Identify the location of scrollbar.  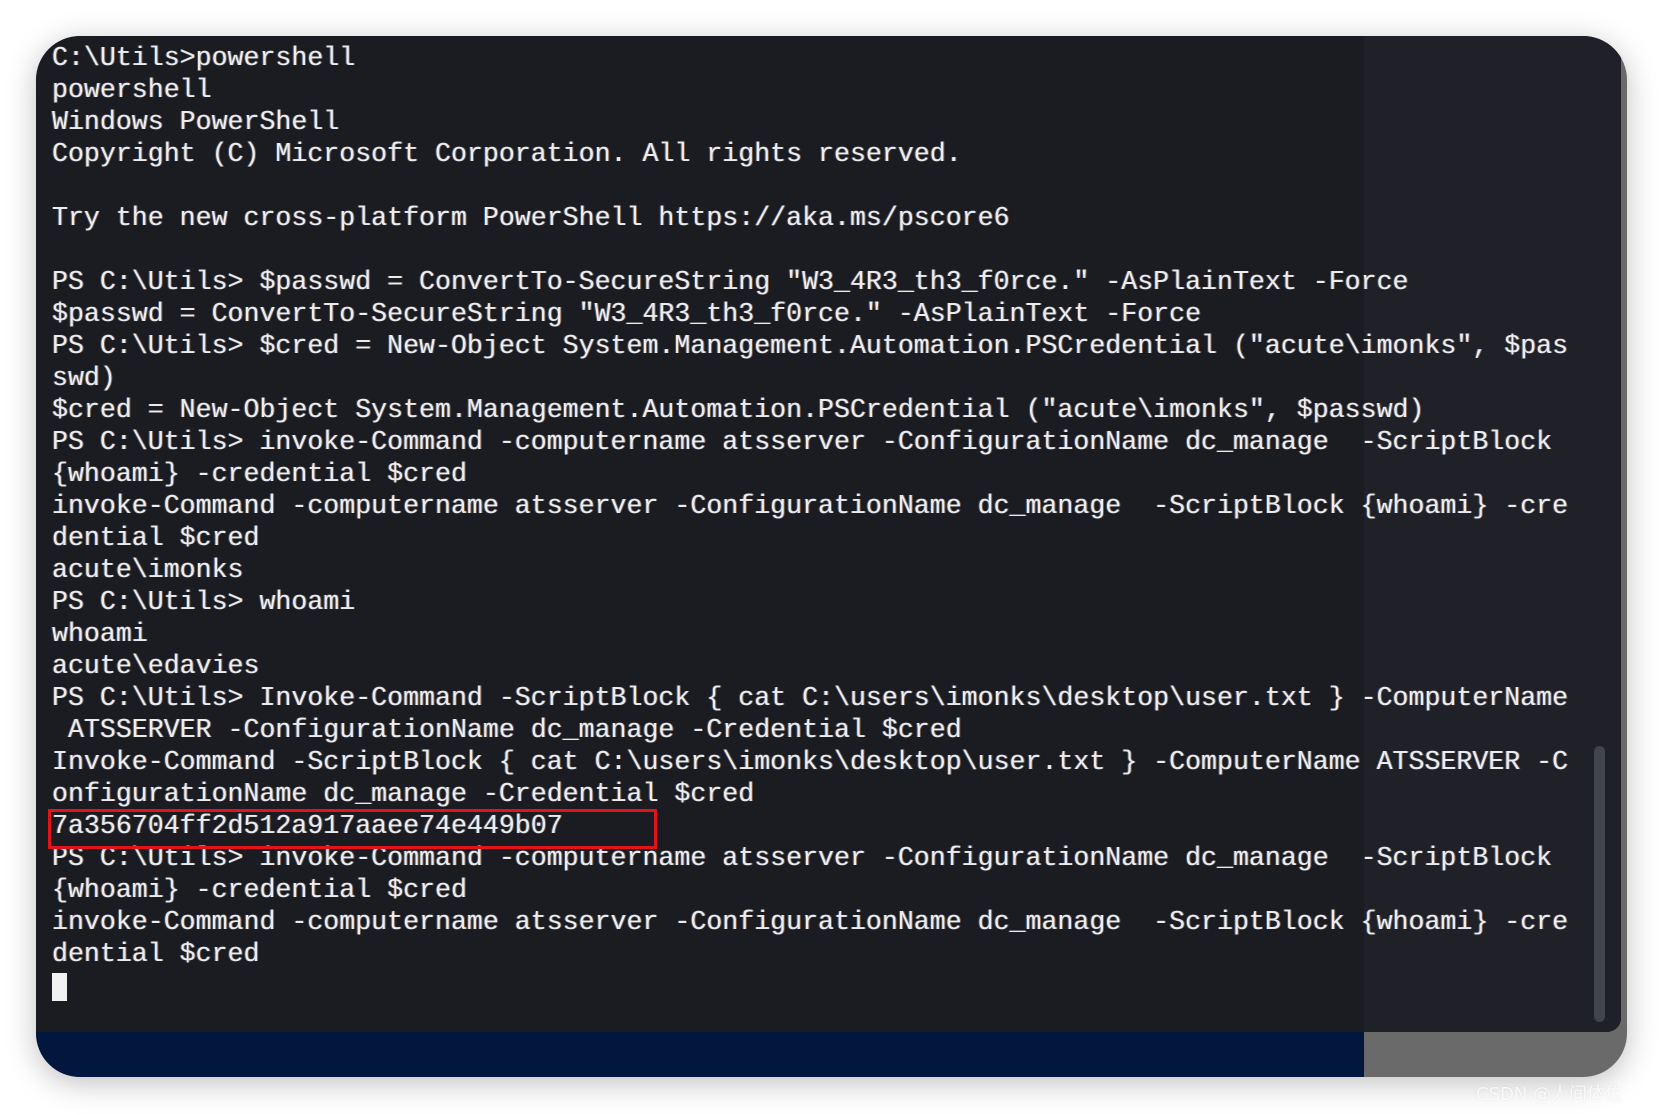
(1599, 884).